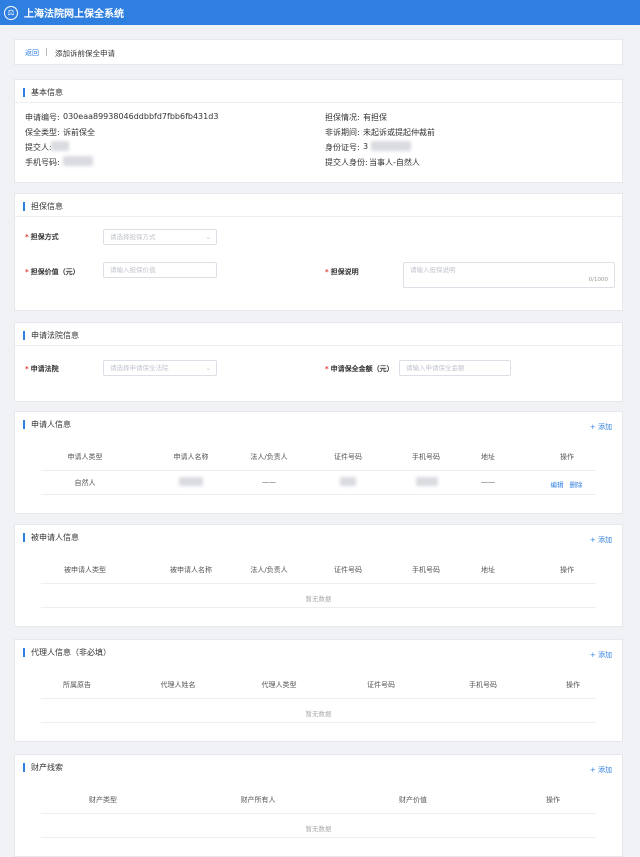 The image size is (640, 857). What do you see at coordinates (413, 800) in the screenshot?
I see `column-header: 财产价值` at bounding box center [413, 800].